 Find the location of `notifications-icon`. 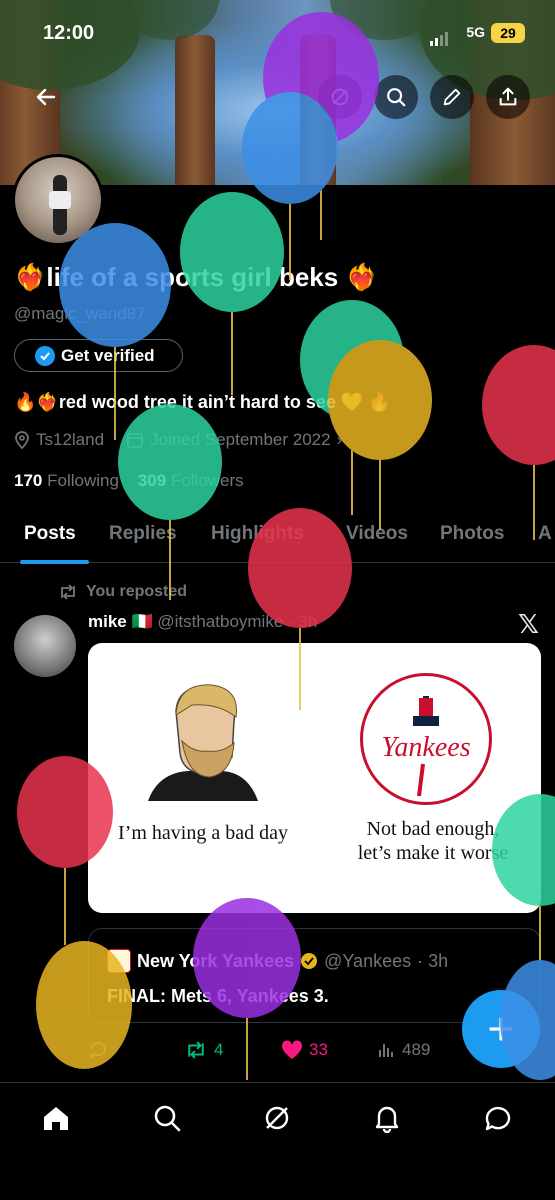

notifications-icon is located at coordinates (387, 1119).